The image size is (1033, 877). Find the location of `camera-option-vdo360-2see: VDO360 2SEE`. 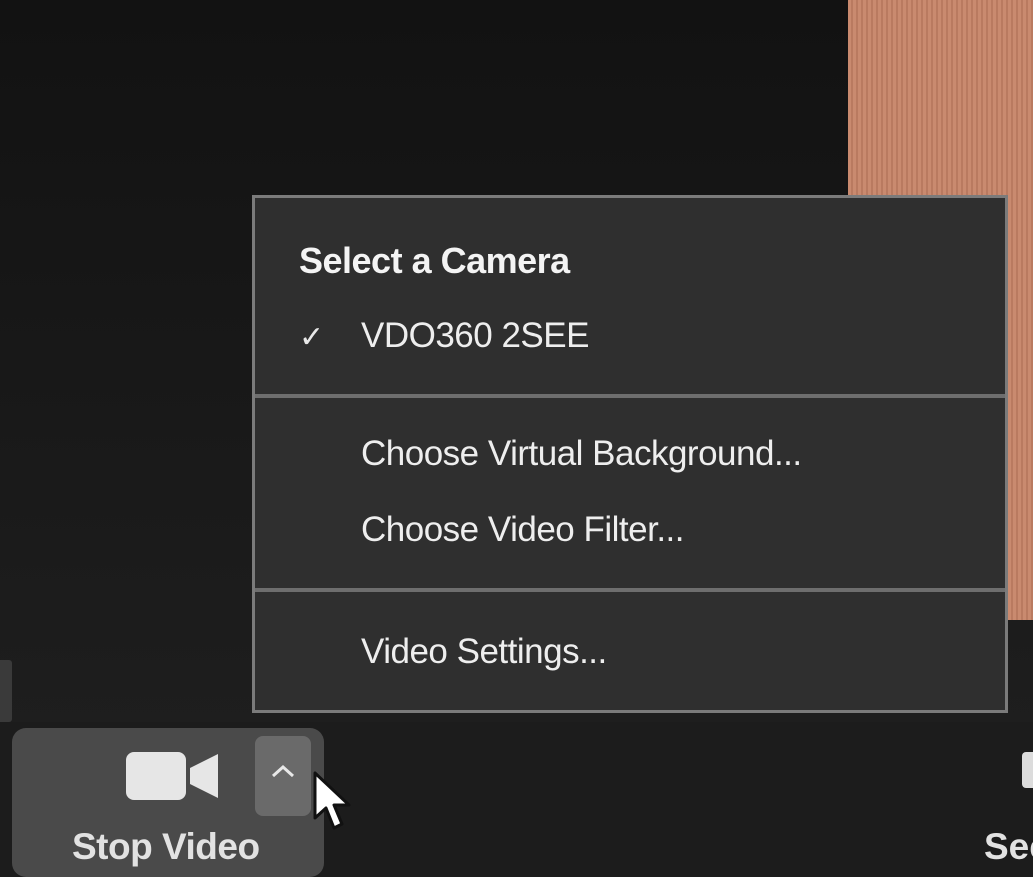

camera-option-vdo360-2see: VDO360 2SEE is located at coordinates (475, 336).